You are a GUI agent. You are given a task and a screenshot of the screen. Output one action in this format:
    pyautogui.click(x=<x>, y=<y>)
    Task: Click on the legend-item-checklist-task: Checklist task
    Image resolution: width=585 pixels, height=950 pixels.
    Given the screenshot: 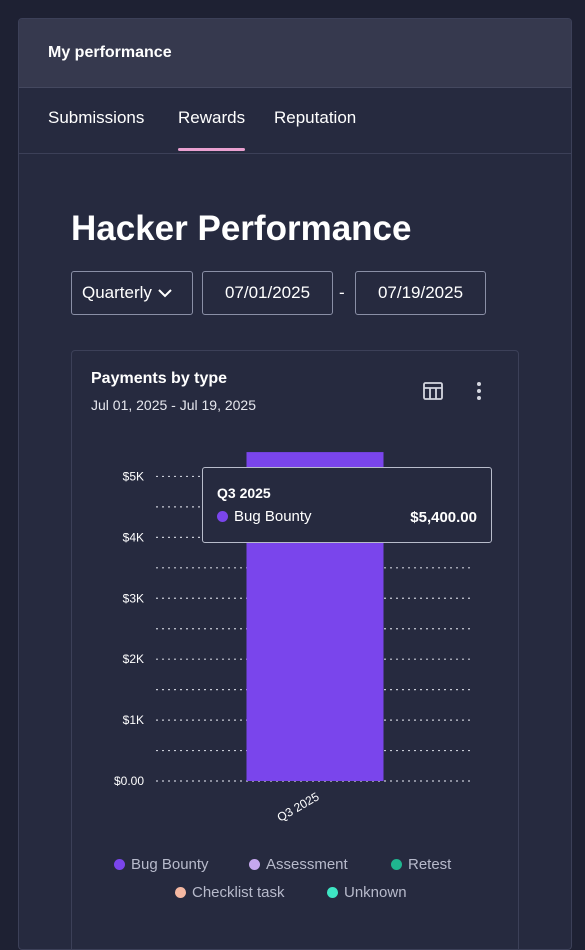 What is the action you would take?
    pyautogui.click(x=230, y=892)
    